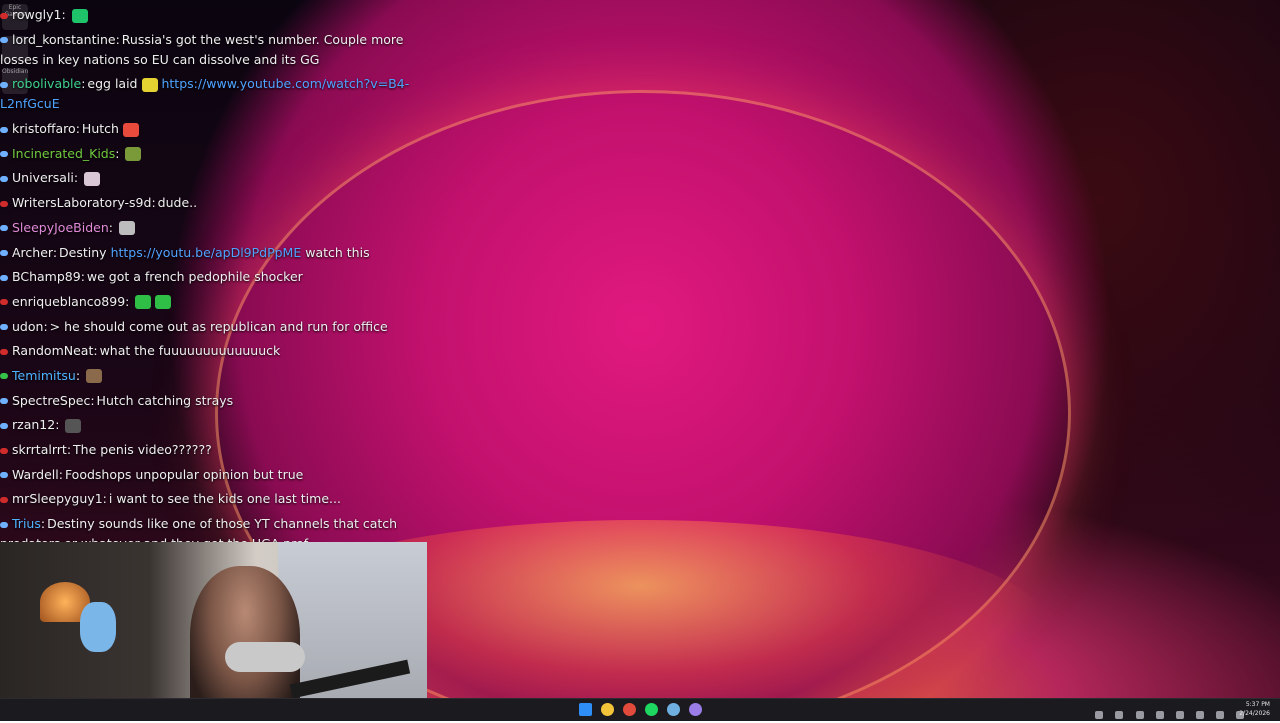 The height and width of the screenshot is (723, 1280). What do you see at coordinates (64, 39) in the screenshot?
I see `chat-username: lord_konstantine` at bounding box center [64, 39].